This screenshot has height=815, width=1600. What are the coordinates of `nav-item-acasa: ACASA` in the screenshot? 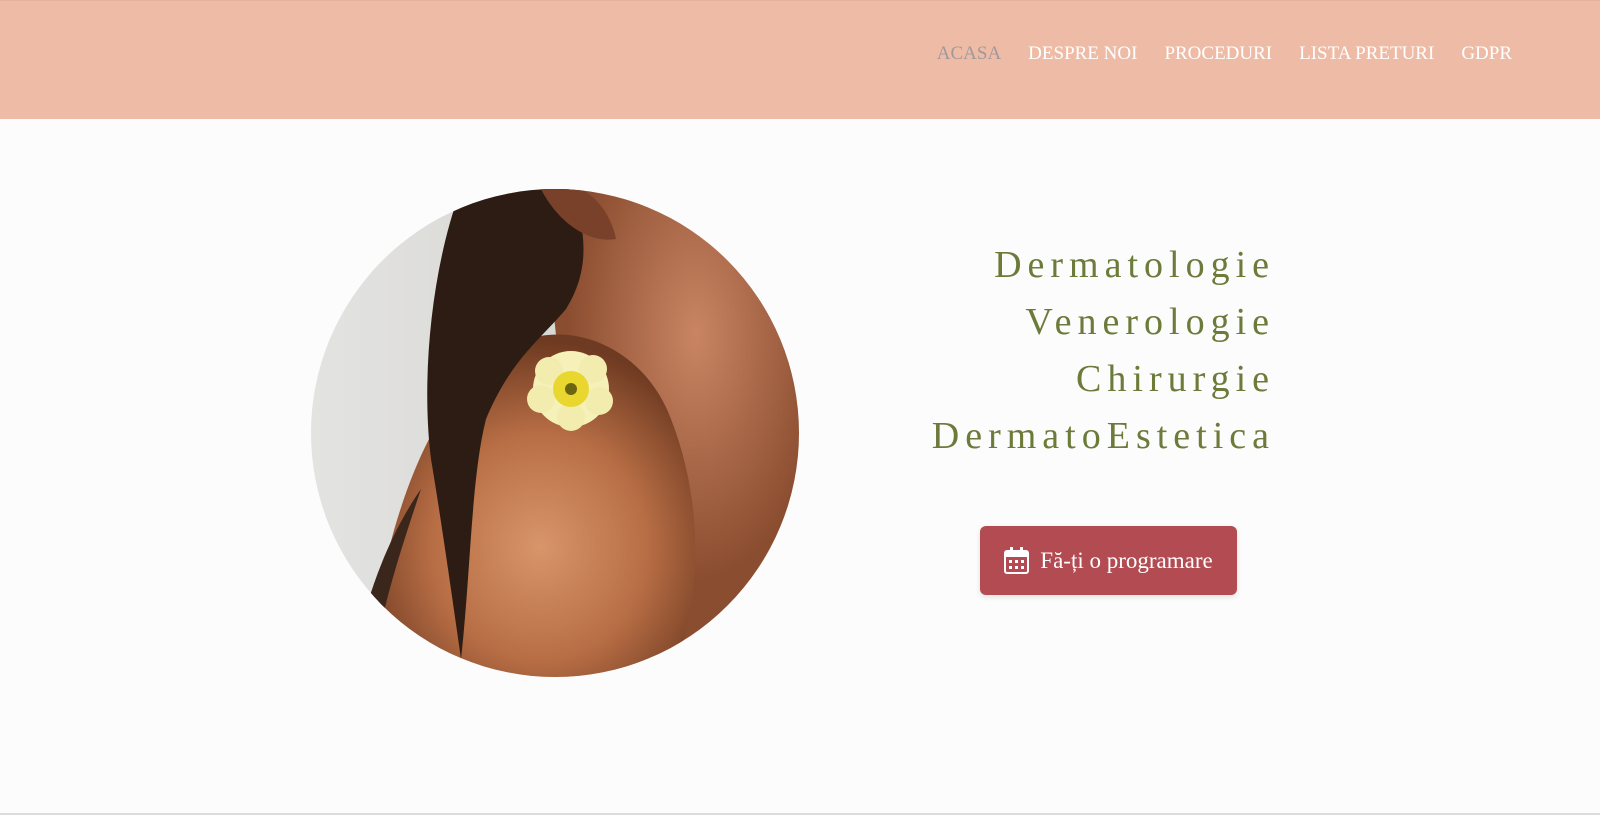 It's located at (969, 54).